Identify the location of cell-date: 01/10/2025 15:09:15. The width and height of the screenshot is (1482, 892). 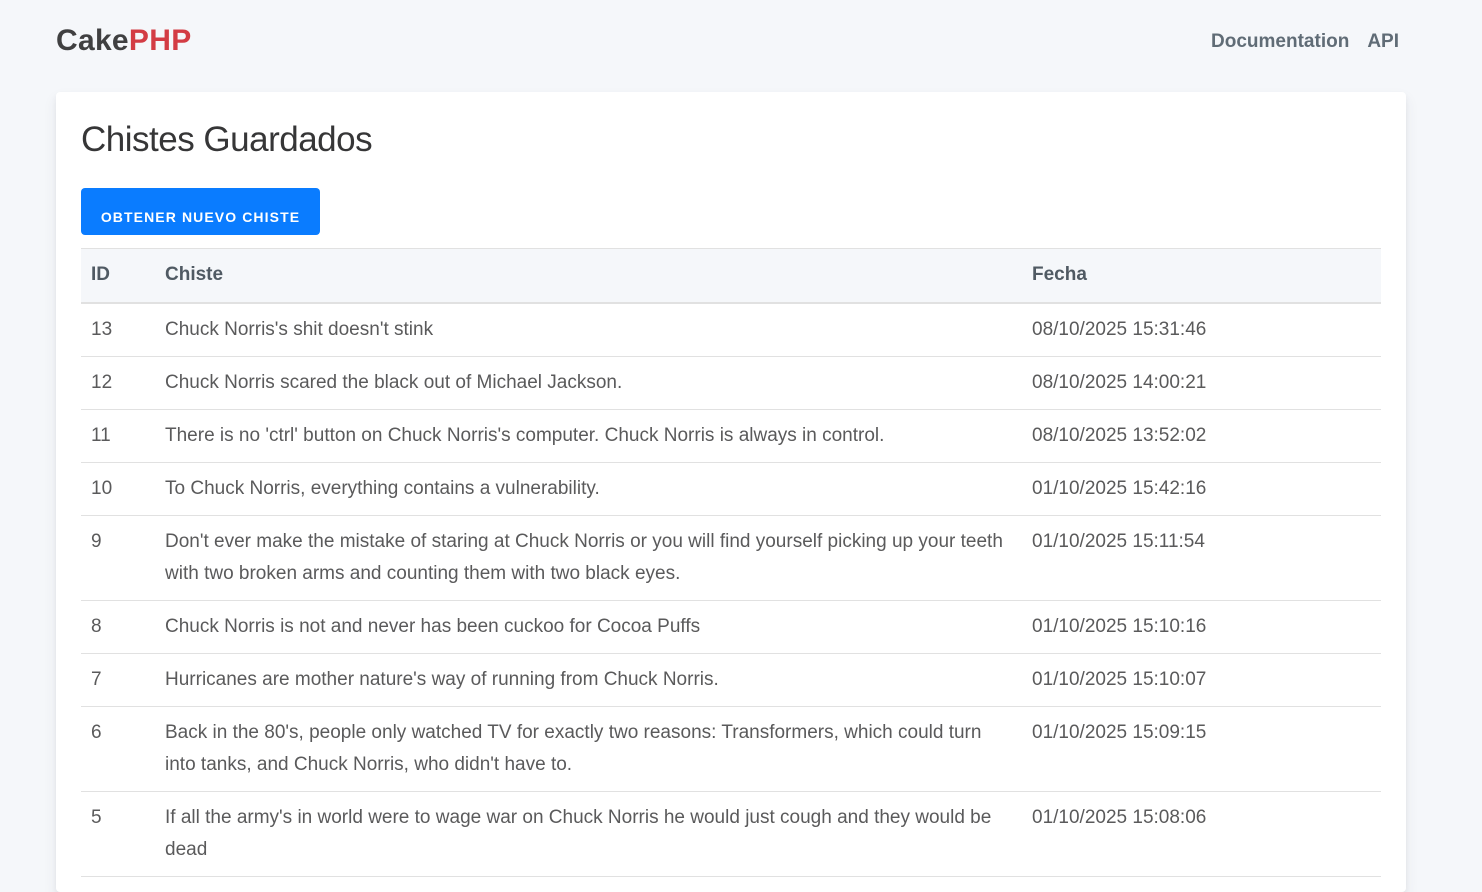
(1201, 749).